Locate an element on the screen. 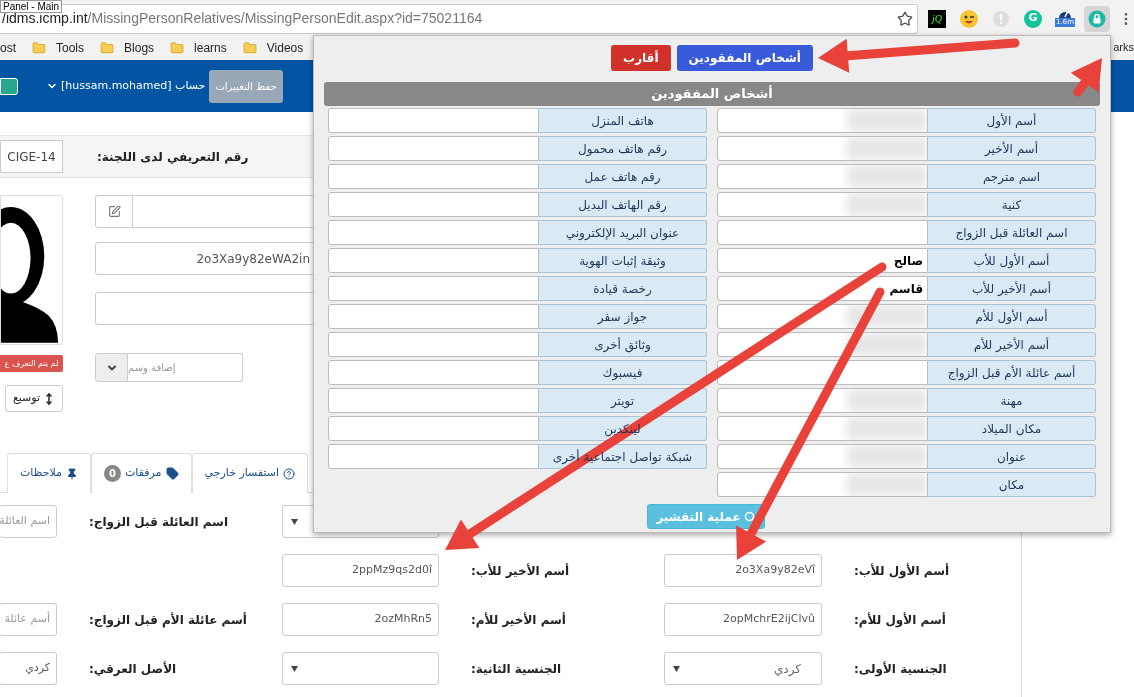  field-label: أسم عائلة الأم قبل الزواج is located at coordinates (1012, 372).